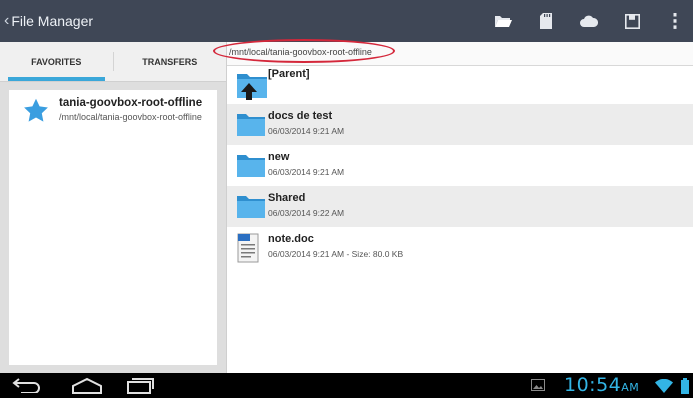  I want to click on file-name: new, so click(279, 157).